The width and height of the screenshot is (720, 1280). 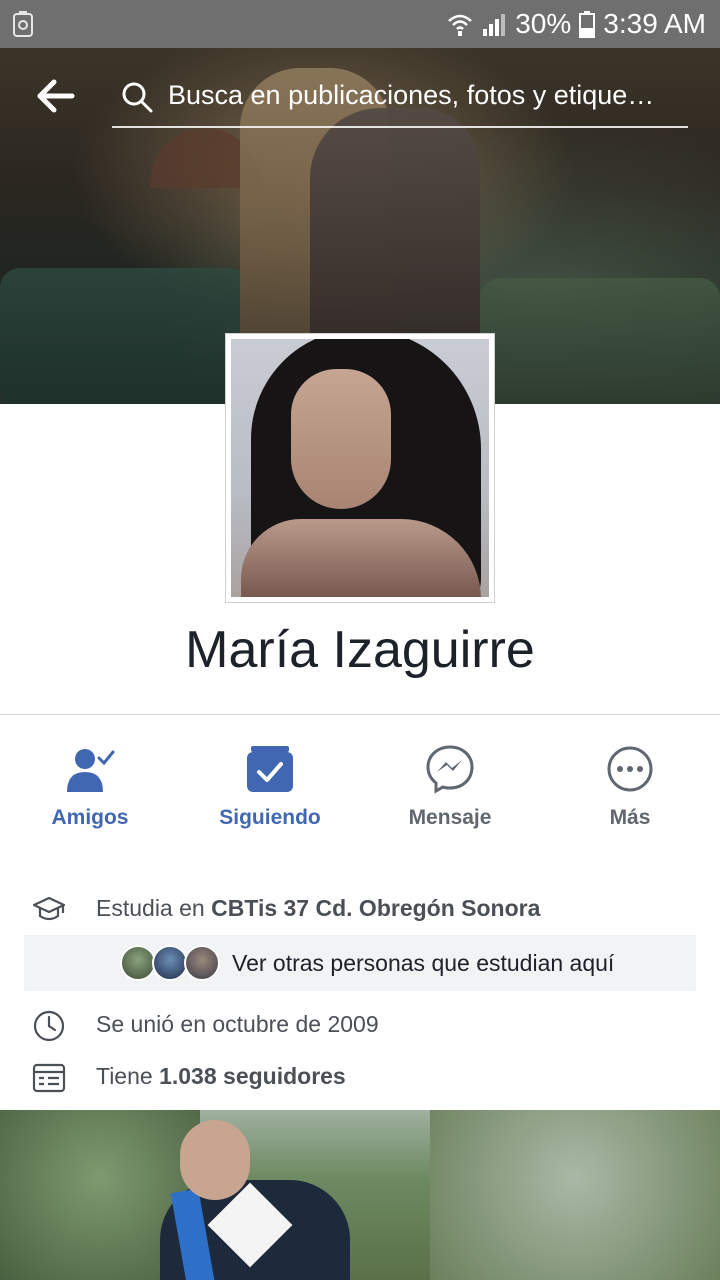 I want to click on more-button: Más, so click(x=630, y=790).